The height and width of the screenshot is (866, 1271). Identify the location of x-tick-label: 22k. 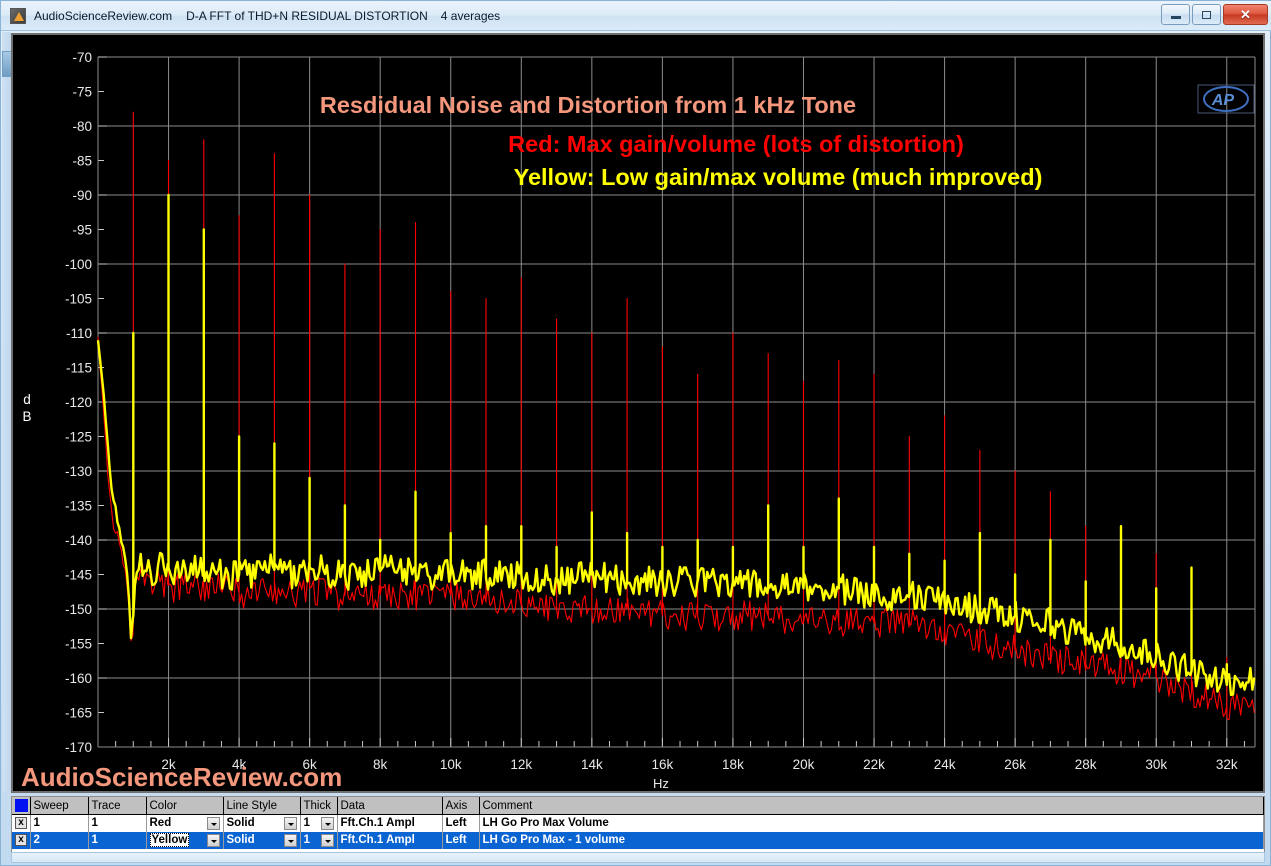
(874, 764).